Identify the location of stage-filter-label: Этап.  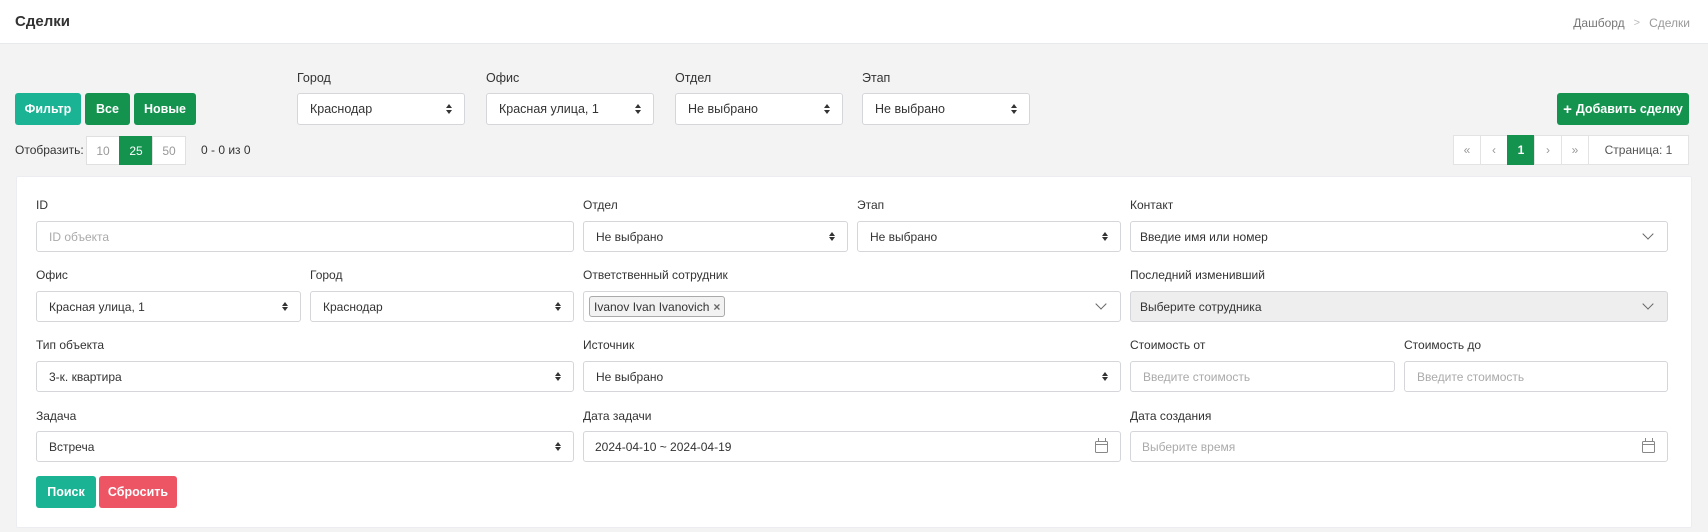
(876, 78).